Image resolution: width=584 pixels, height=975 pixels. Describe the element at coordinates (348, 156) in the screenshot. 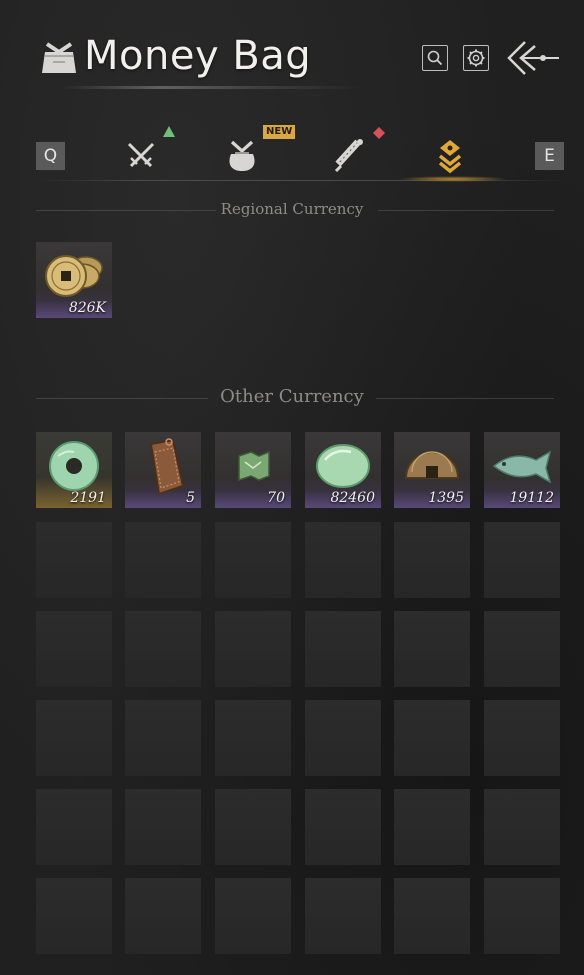

I see `scroll-icon` at that location.